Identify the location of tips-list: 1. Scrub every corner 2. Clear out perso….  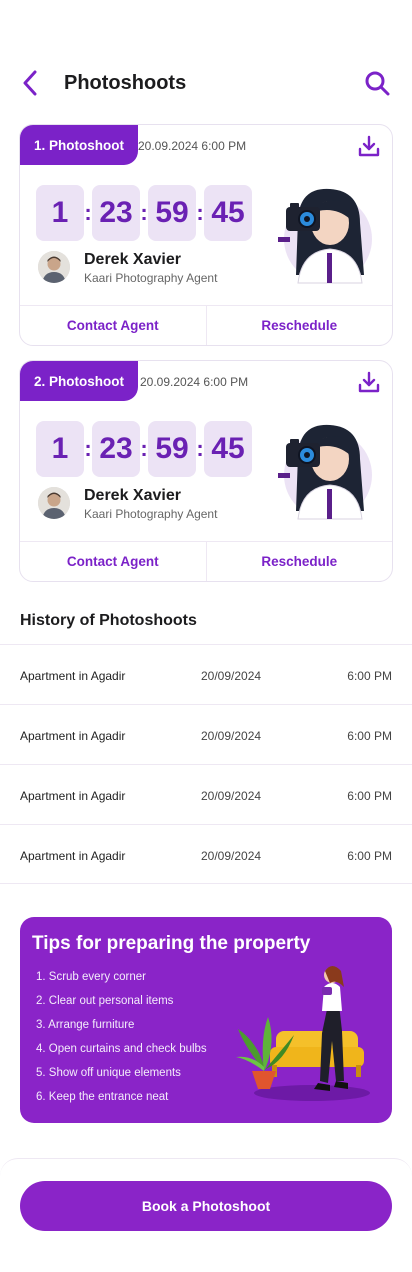
(121, 1041).